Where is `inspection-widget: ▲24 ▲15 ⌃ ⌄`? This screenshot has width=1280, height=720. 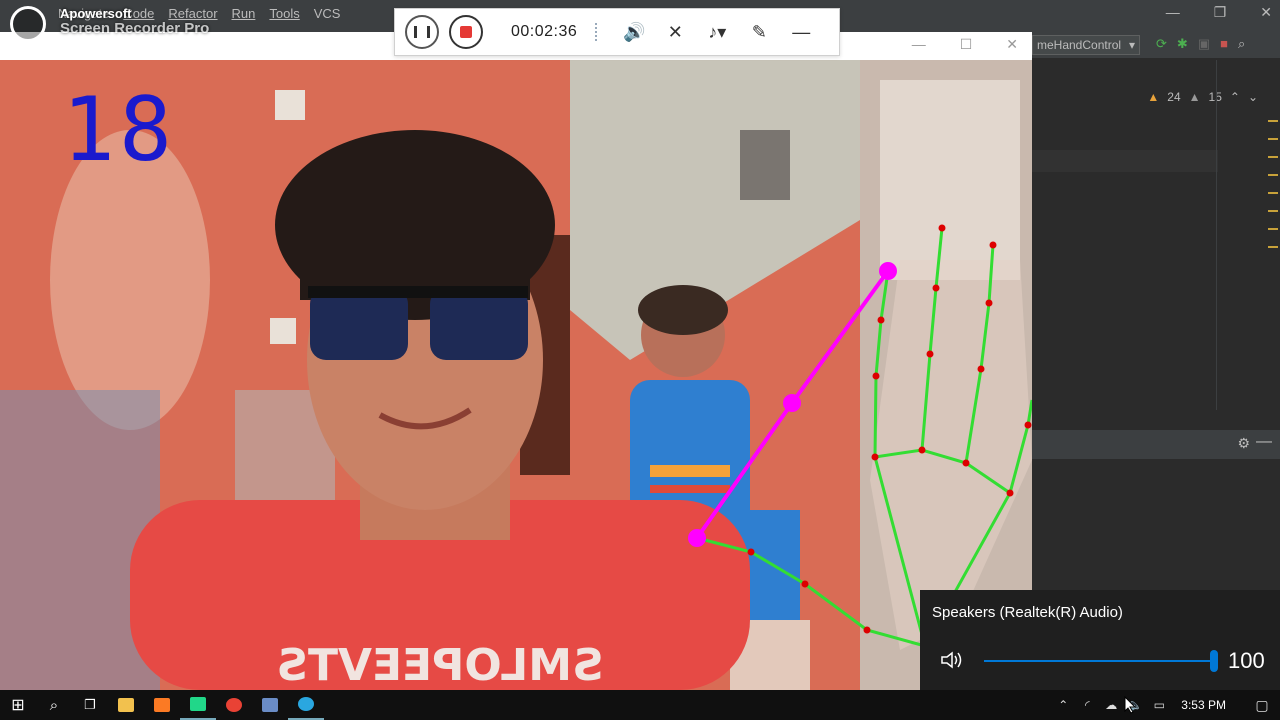 inspection-widget: ▲24 ▲15 ⌃ ⌄ is located at coordinates (1202, 97).